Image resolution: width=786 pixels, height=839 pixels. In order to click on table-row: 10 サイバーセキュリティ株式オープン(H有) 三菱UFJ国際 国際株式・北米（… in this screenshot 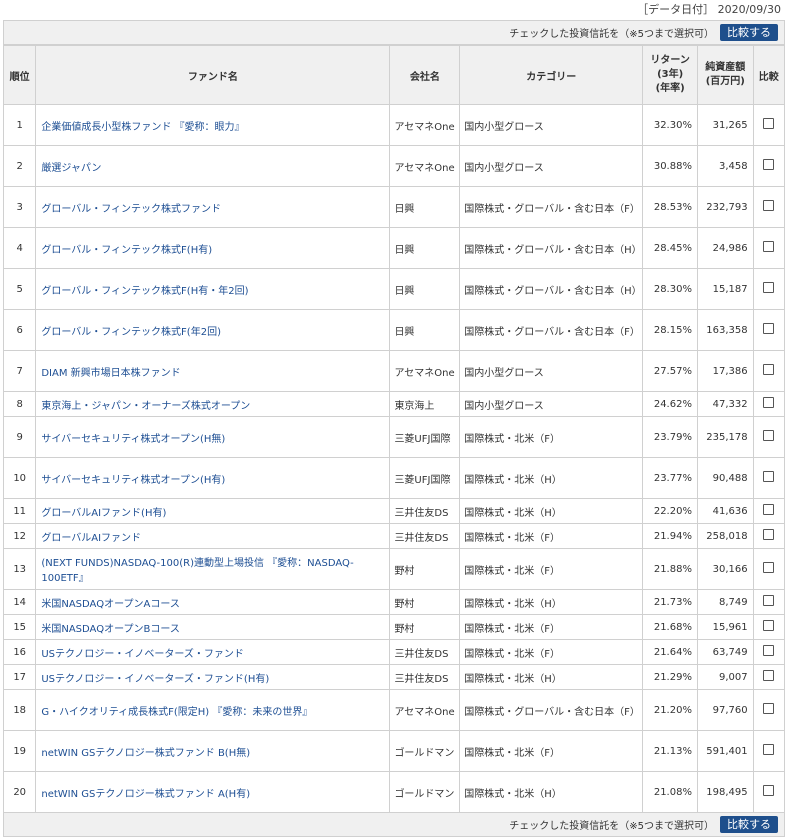, I will do `click(394, 478)`.